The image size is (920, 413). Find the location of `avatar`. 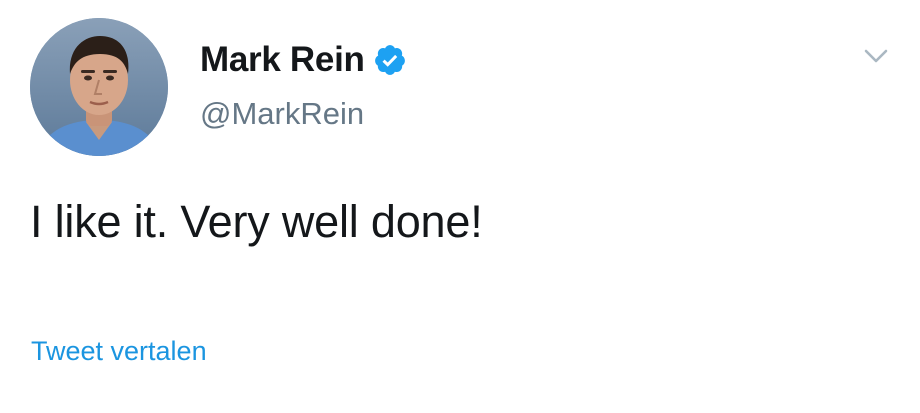

avatar is located at coordinates (99, 87).